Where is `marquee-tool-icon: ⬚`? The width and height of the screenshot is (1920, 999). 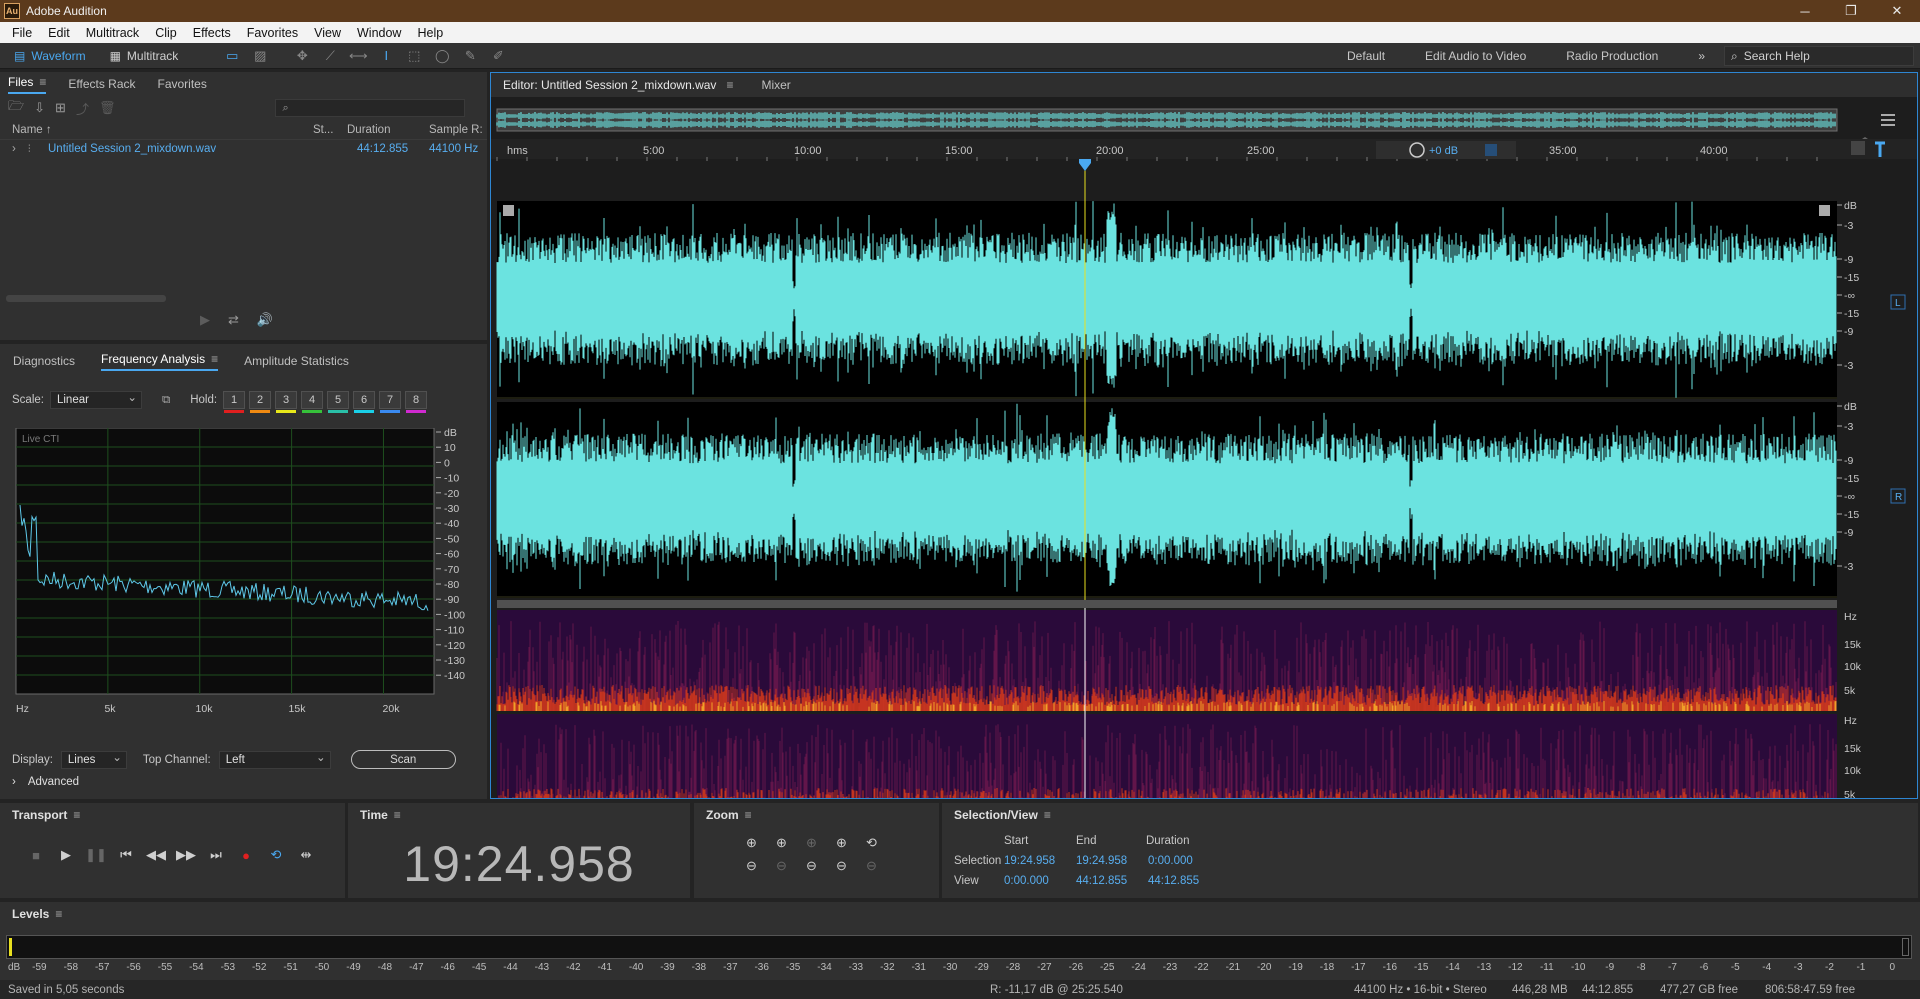
marquee-tool-icon: ⬚ is located at coordinates (414, 56).